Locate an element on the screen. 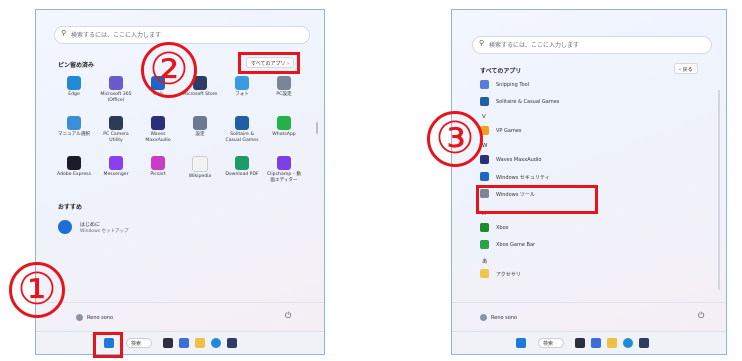 This screenshot has height=361, width=742. list-group-letter: V is located at coordinates (484, 117).